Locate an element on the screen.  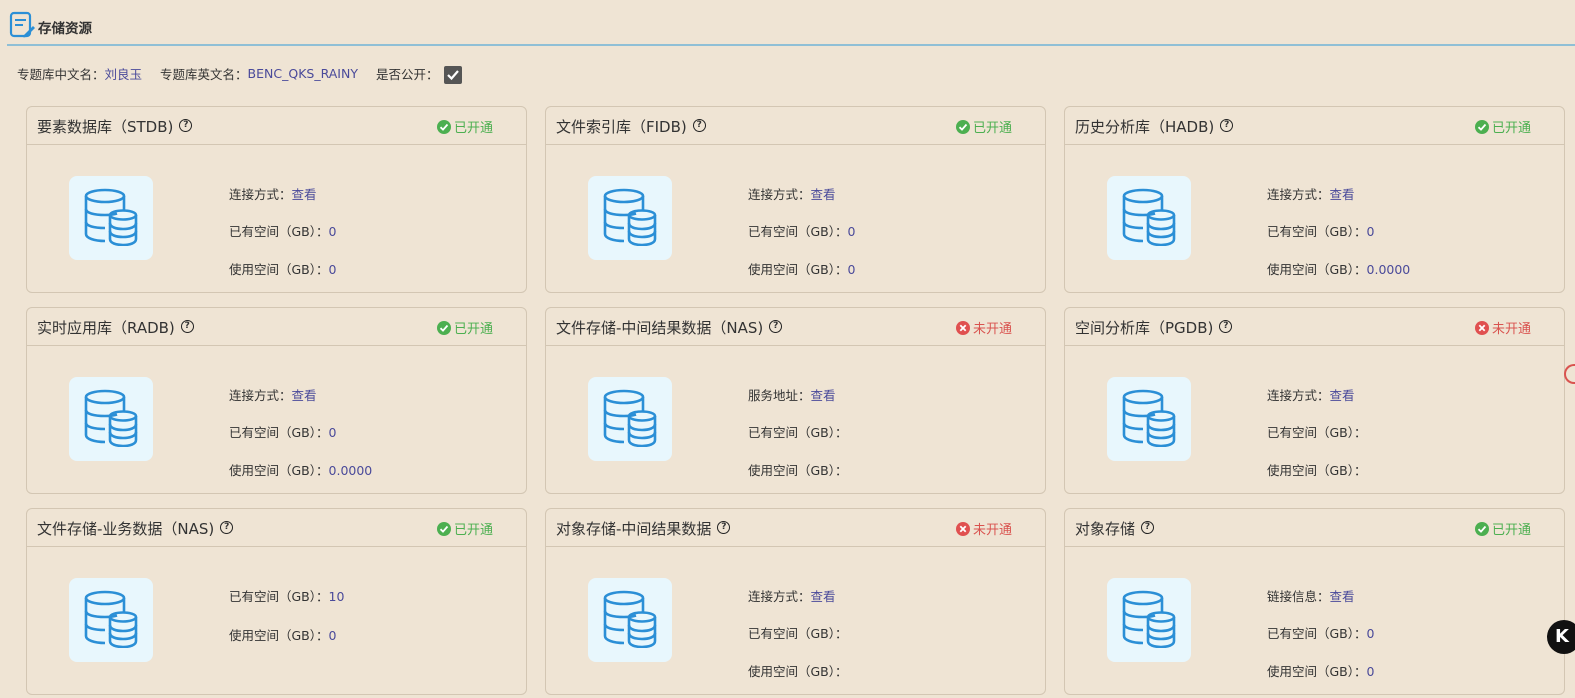
card-title-text: 文件存储-中间结果数据（NAS) is located at coordinates (660, 328).